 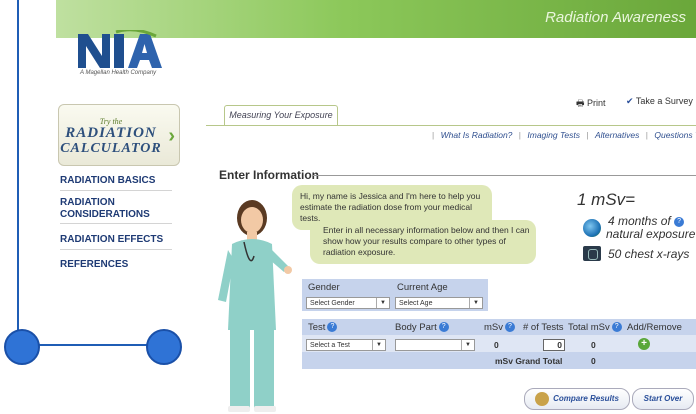 What do you see at coordinates (496, 345) in the screenshot?
I see `msv-value: 0` at bounding box center [496, 345].